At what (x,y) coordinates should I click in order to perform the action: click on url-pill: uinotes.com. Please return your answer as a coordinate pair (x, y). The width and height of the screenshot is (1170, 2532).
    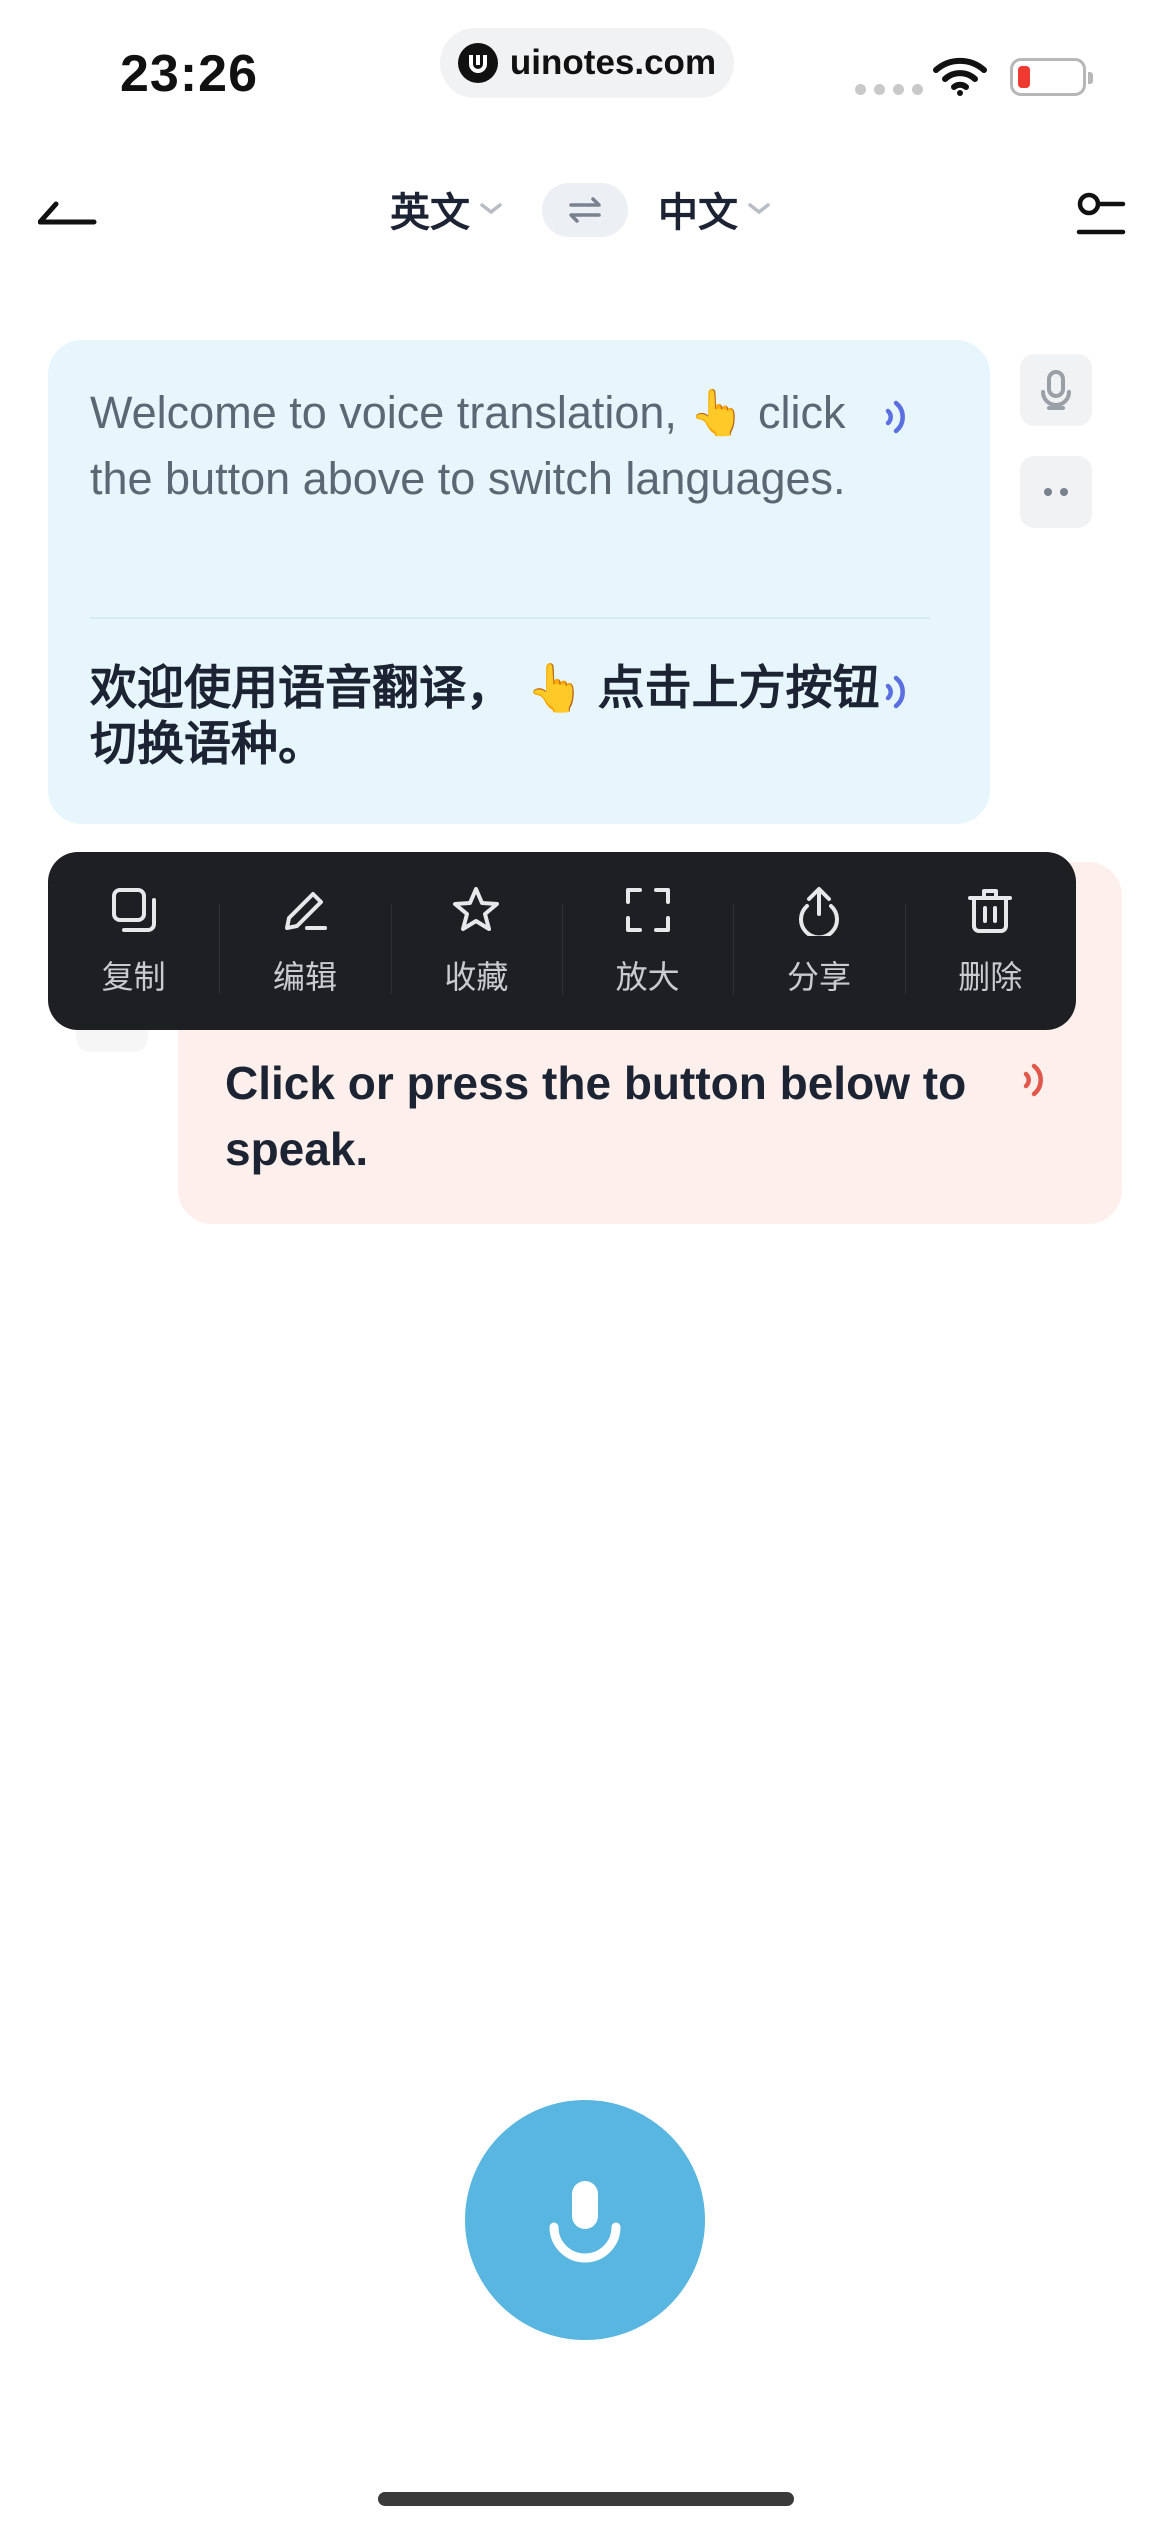
    Looking at the image, I should click on (587, 63).